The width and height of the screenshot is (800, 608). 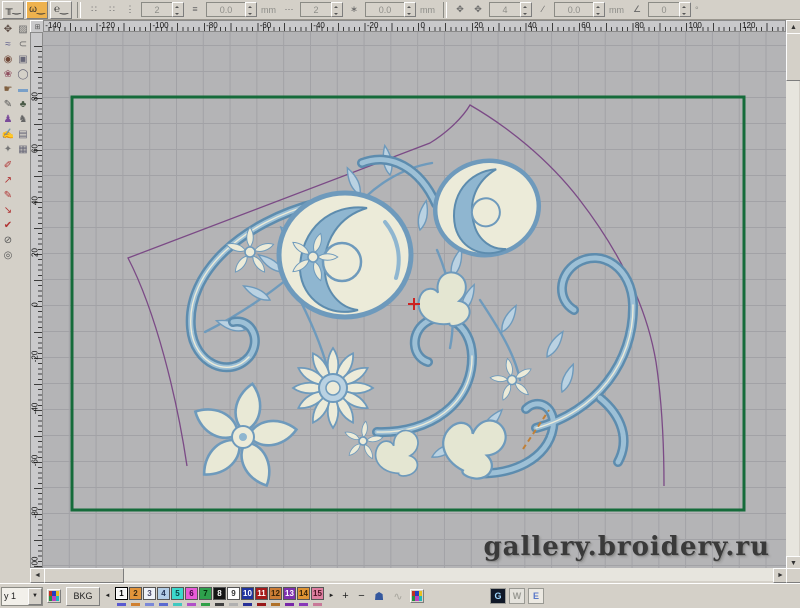 I want to click on thread-swatch-8: 8, so click(x=219, y=596).